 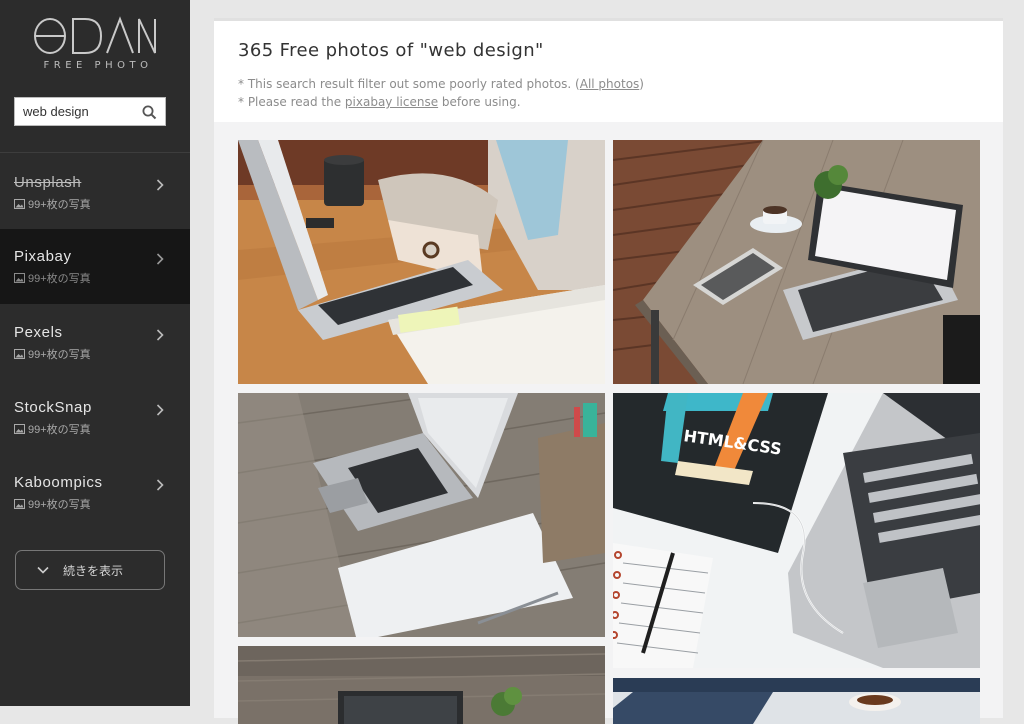 What do you see at coordinates (95, 152) in the screenshot?
I see `divider` at bounding box center [95, 152].